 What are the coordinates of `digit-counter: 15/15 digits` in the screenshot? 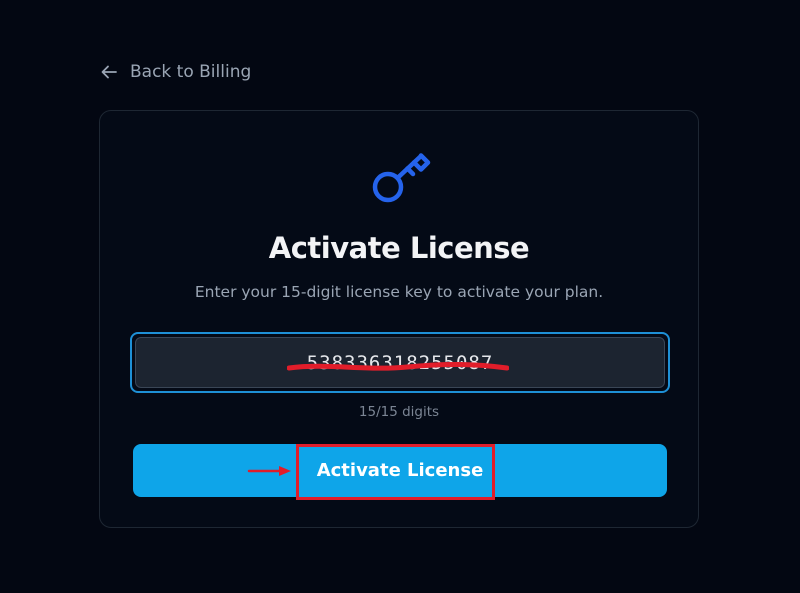 It's located at (399, 412).